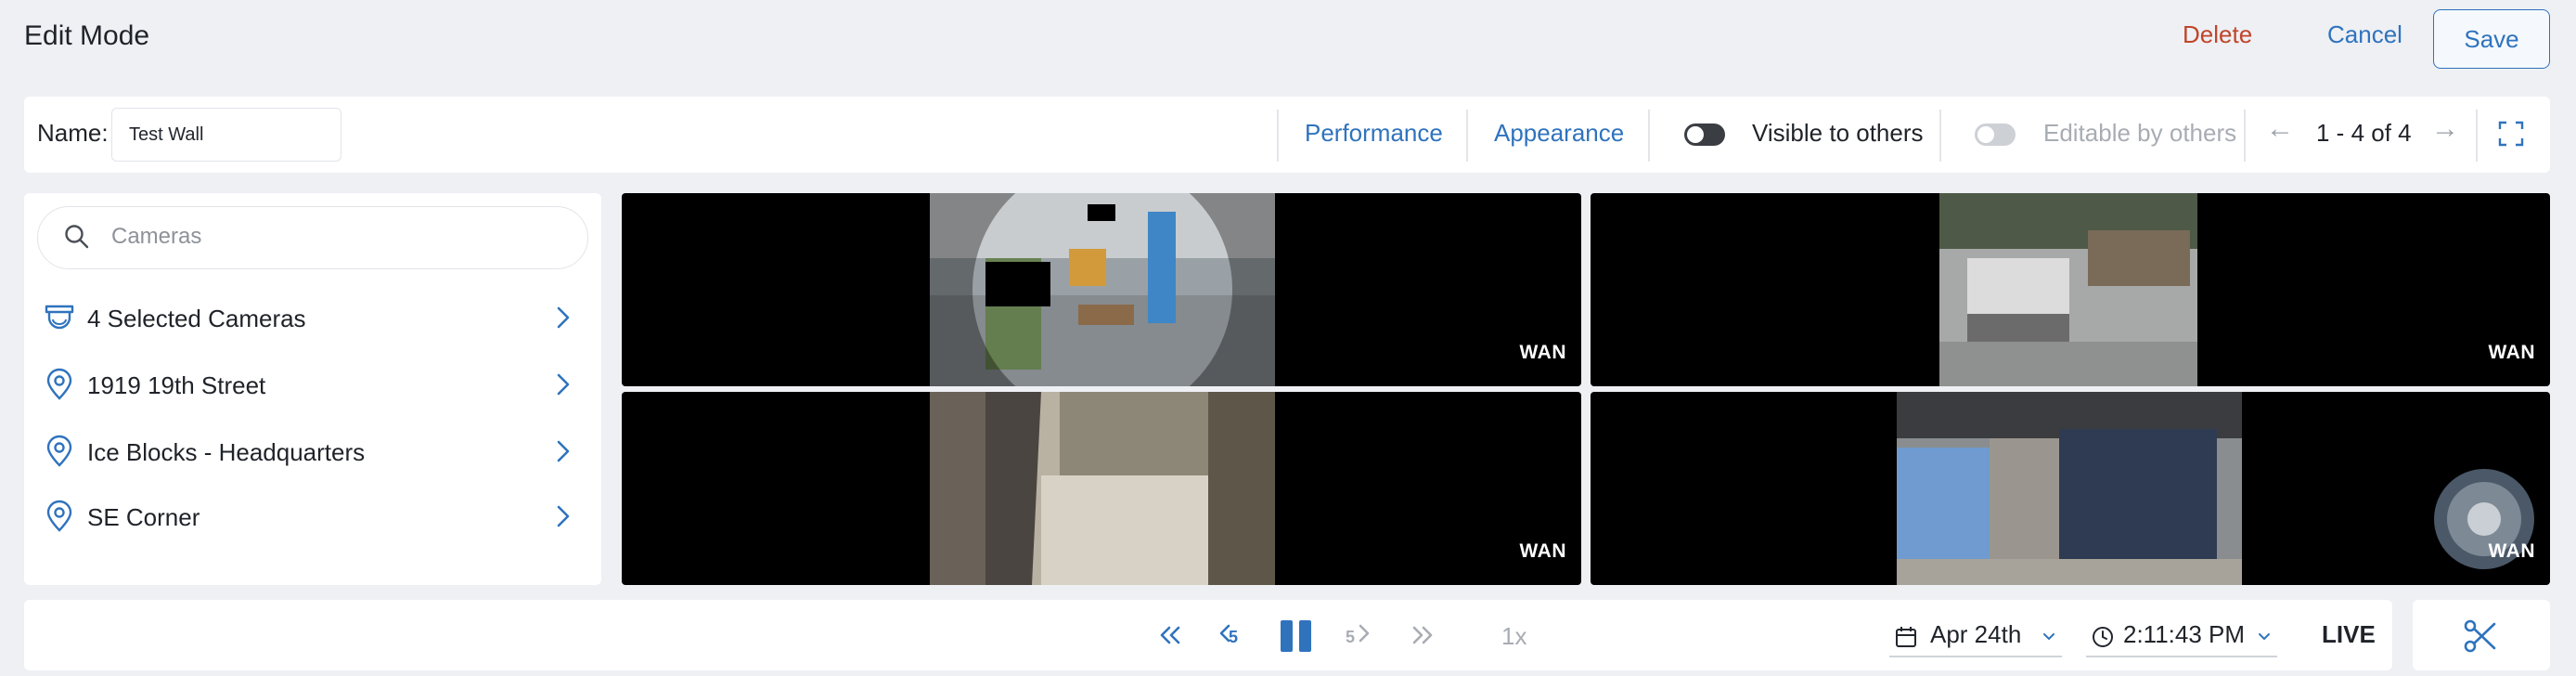 The height and width of the screenshot is (676, 2576). Describe the element at coordinates (60, 317) in the screenshot. I see `camera-dome-icon` at that location.